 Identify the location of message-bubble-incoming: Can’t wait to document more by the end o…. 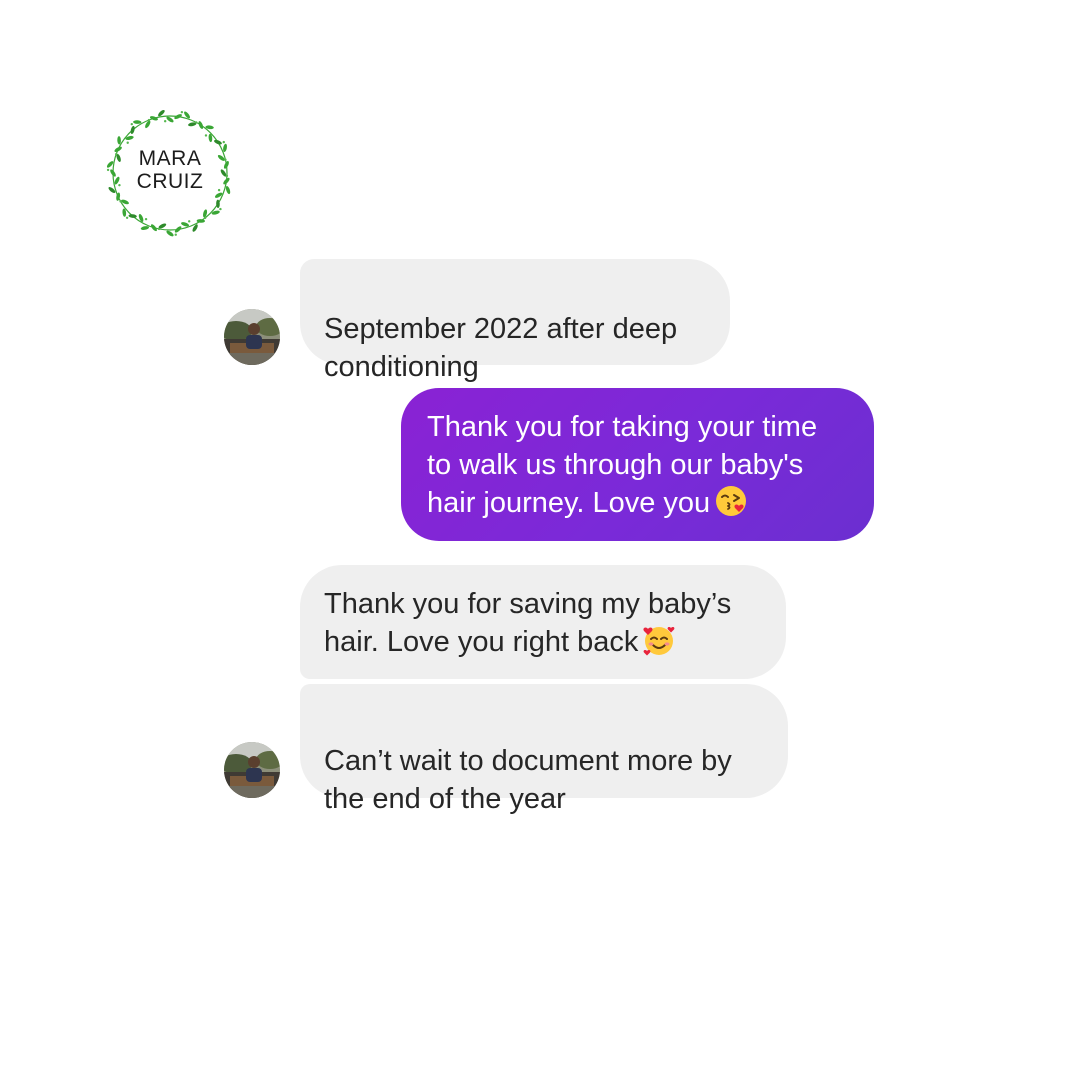
(544, 749).